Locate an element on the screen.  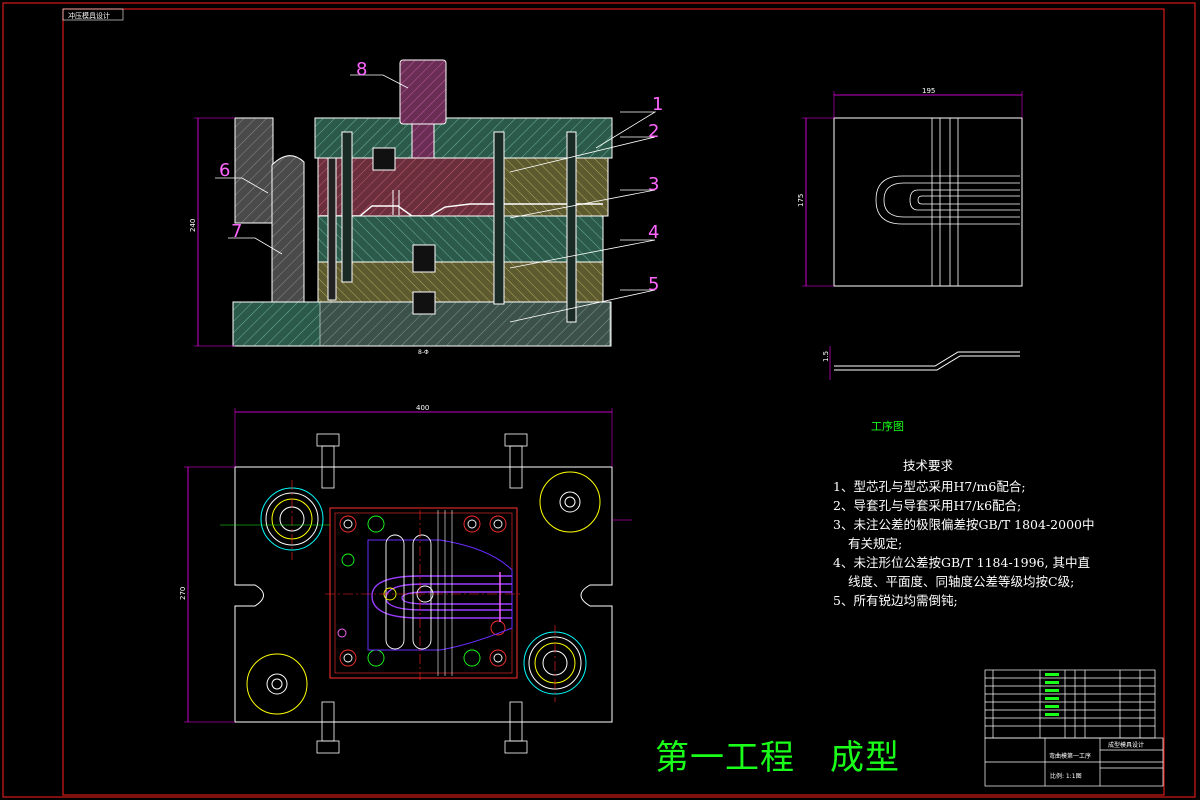
lower-die is located at coordinates (460, 239).